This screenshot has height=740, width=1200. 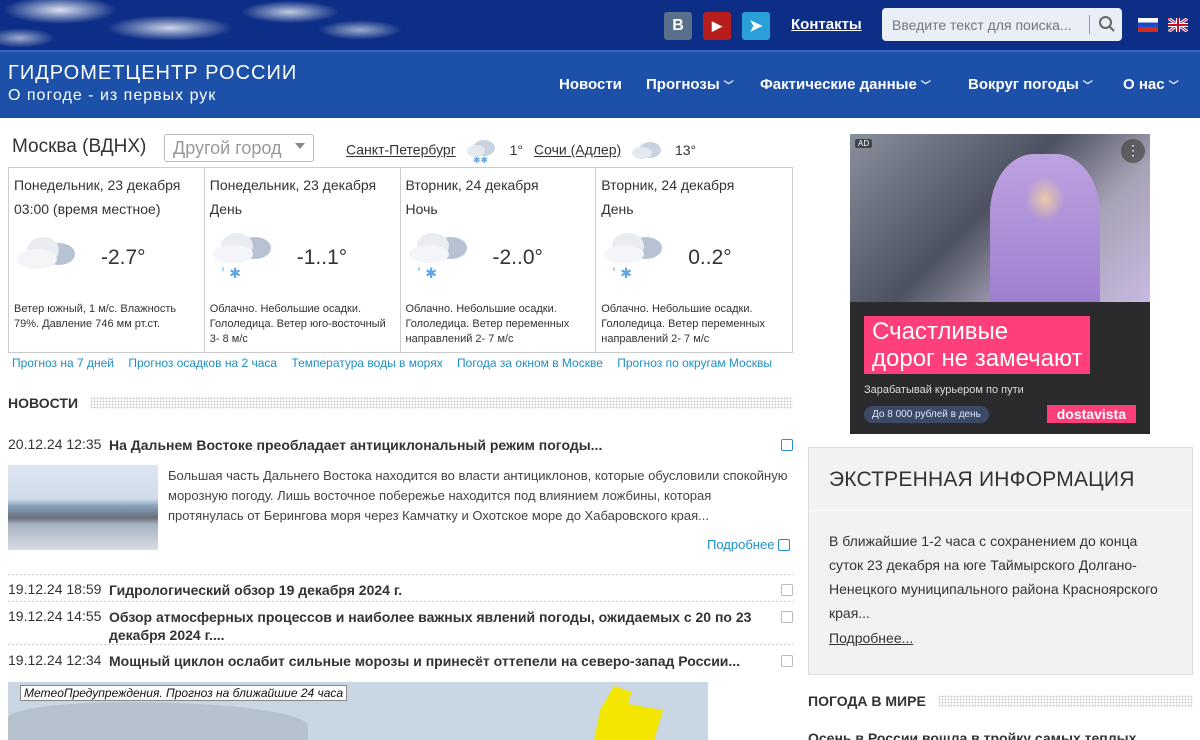 I want to click on link-window-moscow: Погода за окном в Москве, so click(x=530, y=363).